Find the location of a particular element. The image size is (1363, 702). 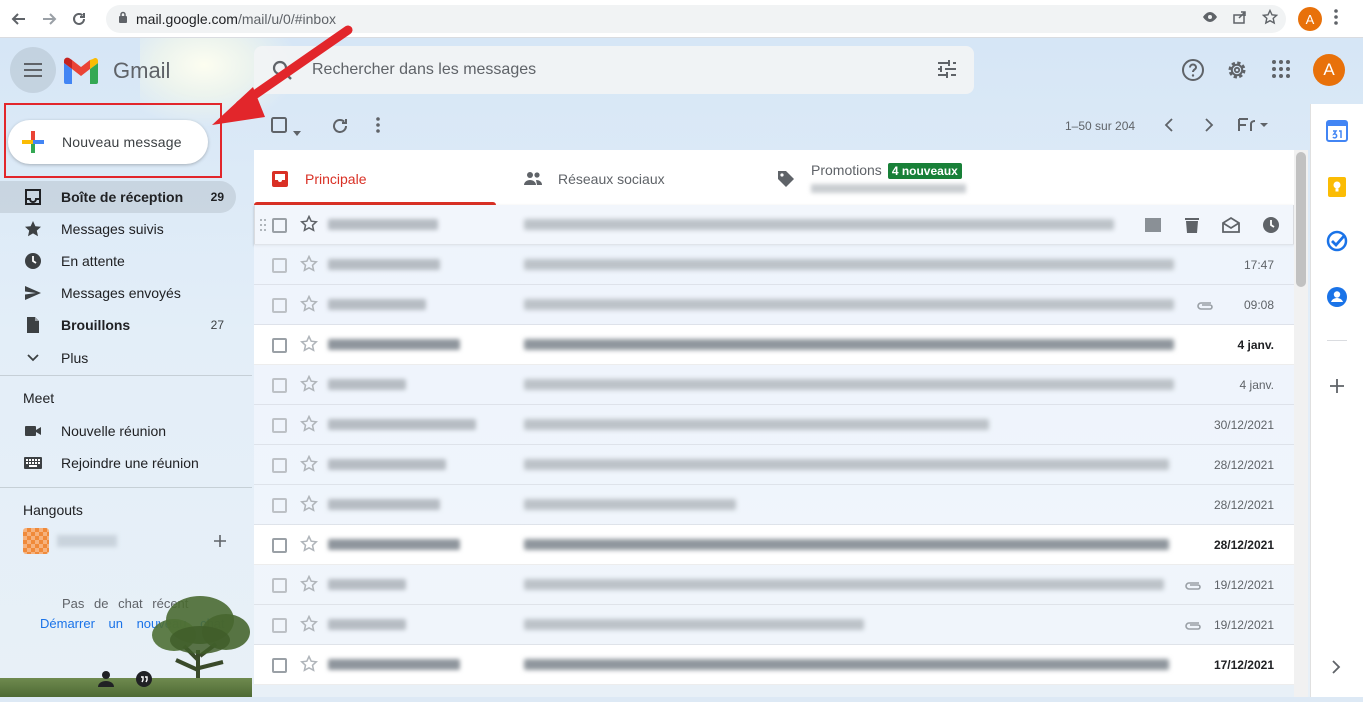

meet-join-meeting: Rejoindre une réunion is located at coordinates (118, 463).